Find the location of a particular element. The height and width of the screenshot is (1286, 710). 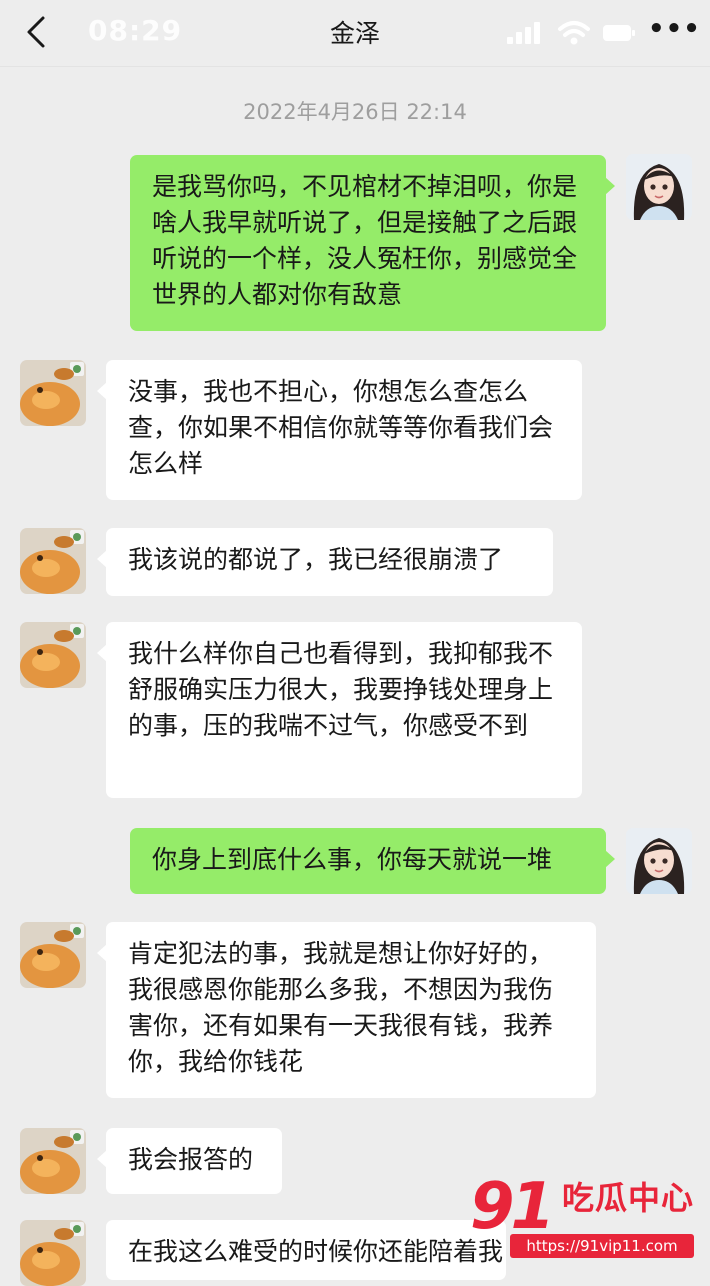

watermark-logo: 91 吃瓜中心 https://91vip11.com is located at coordinates (585, 1218).